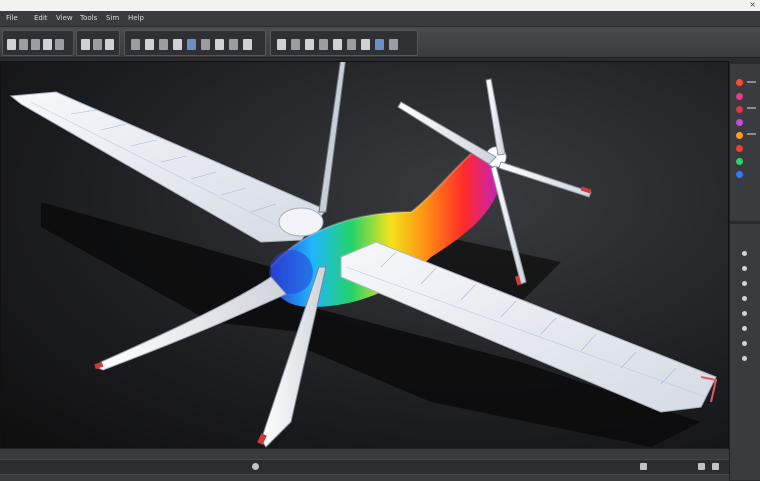  I want to click on probe-icon, so click(205, 44).